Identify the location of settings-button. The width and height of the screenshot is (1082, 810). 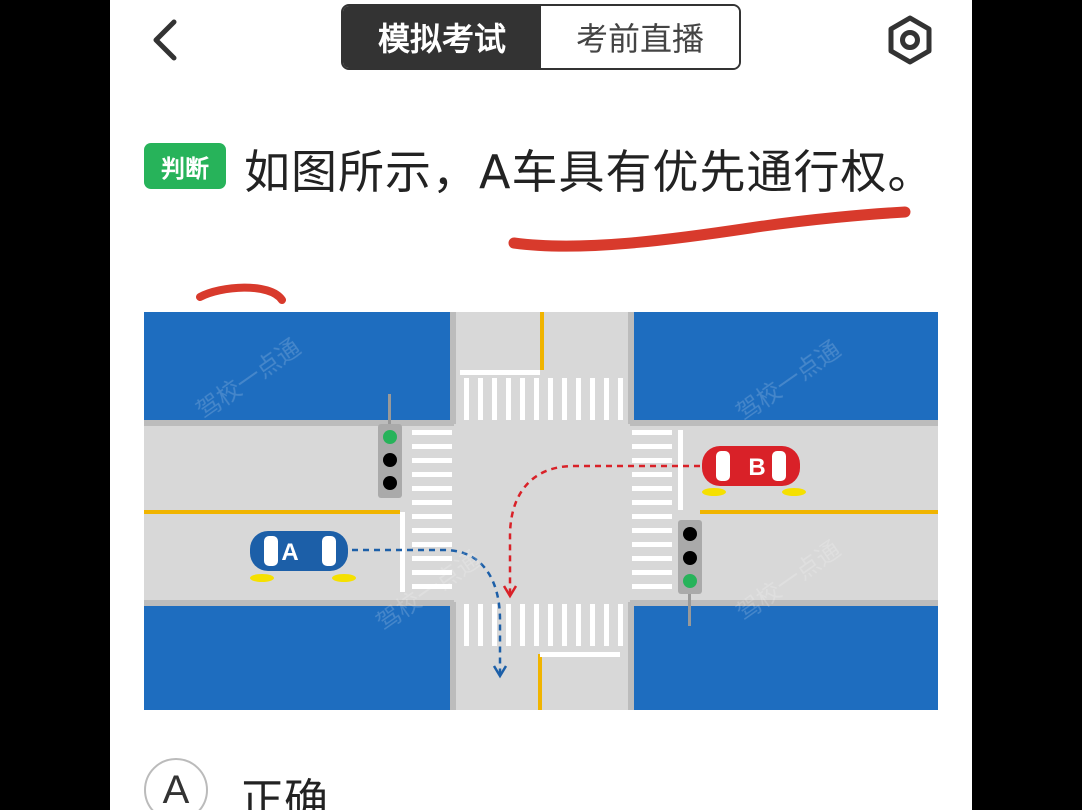
(910, 40).